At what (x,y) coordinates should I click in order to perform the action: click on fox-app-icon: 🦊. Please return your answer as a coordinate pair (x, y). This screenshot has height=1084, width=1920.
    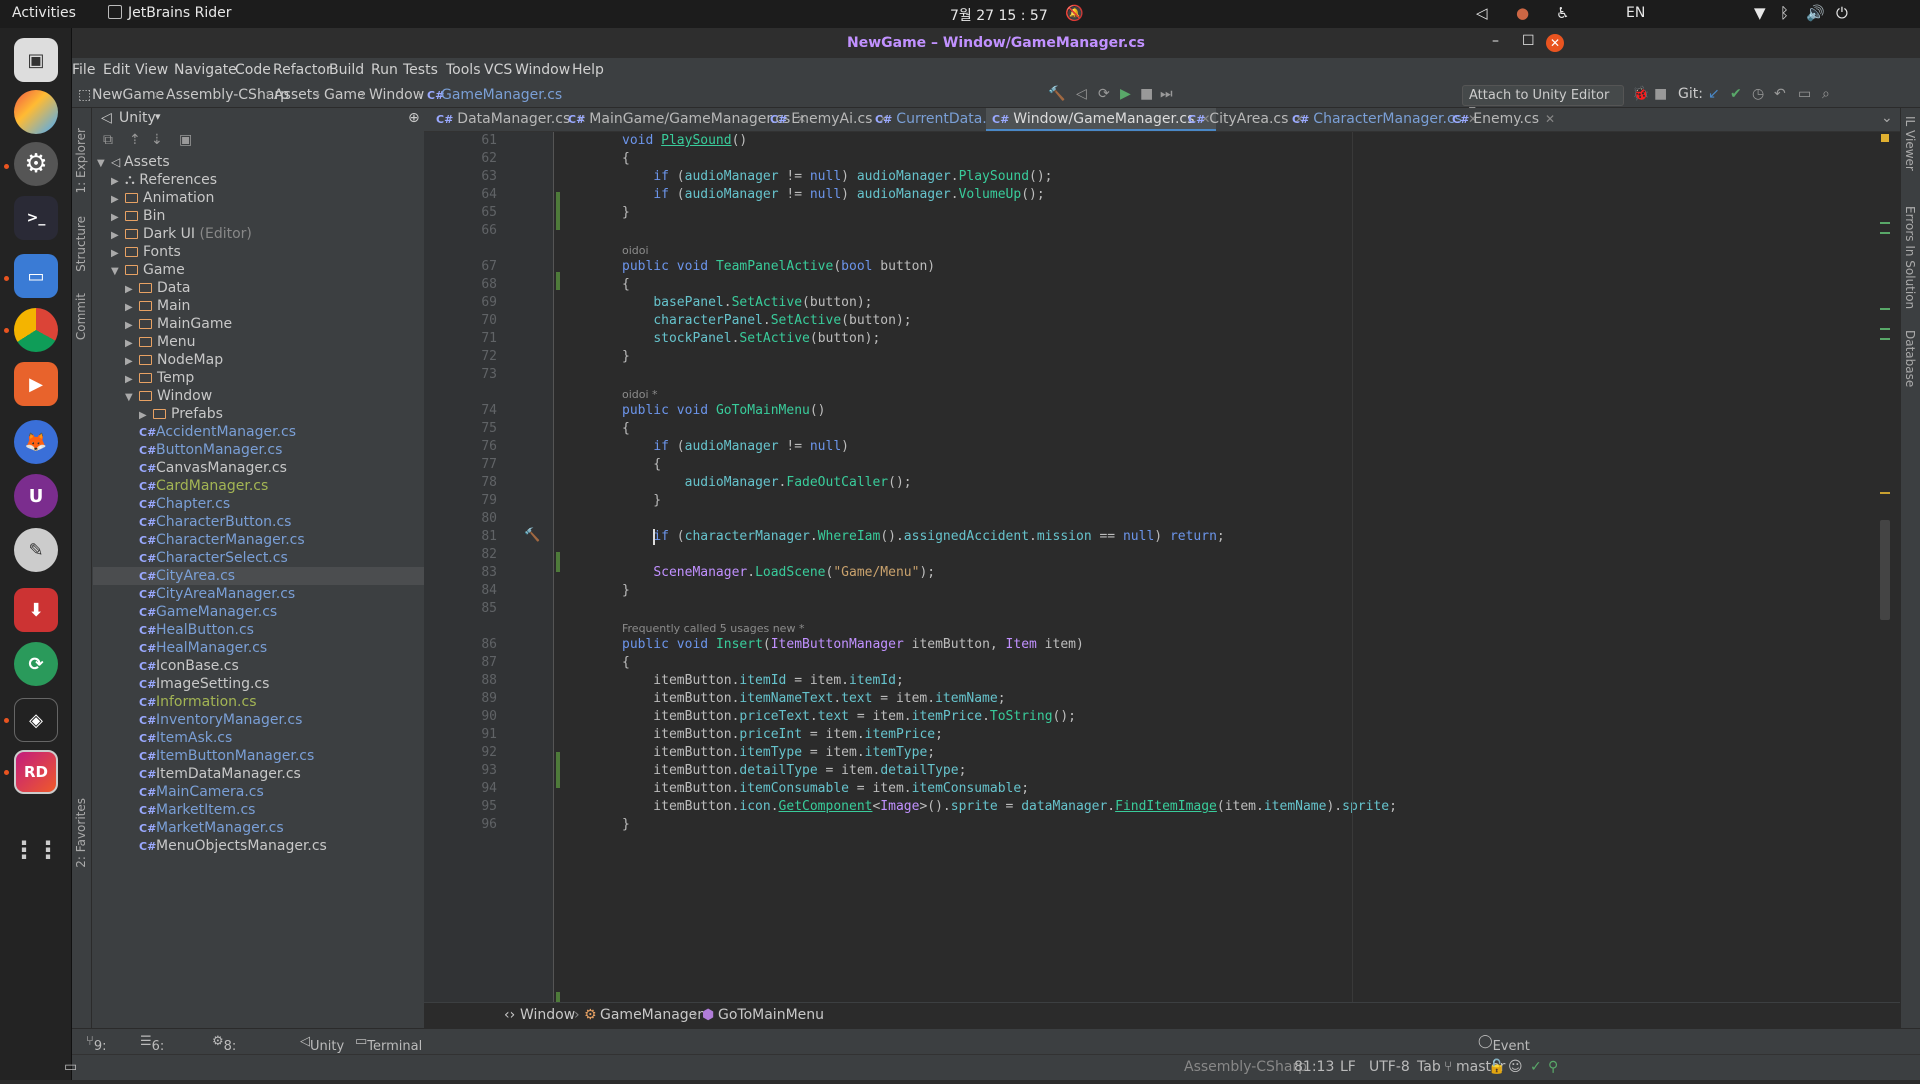
    Looking at the image, I should click on (36, 442).